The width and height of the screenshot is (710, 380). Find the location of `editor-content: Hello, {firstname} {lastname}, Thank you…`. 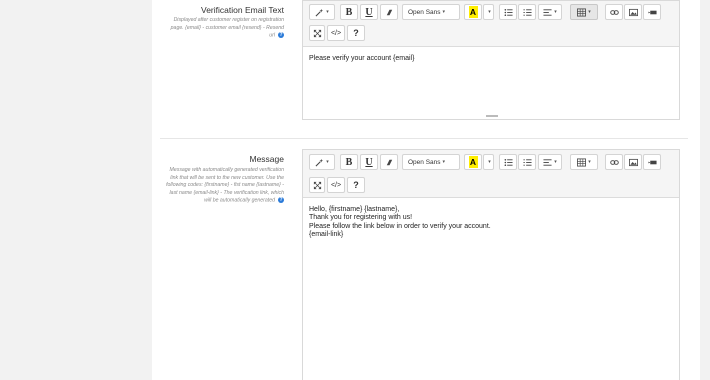

editor-content: Hello, {firstname} {lastname}, Thank you… is located at coordinates (400, 223).